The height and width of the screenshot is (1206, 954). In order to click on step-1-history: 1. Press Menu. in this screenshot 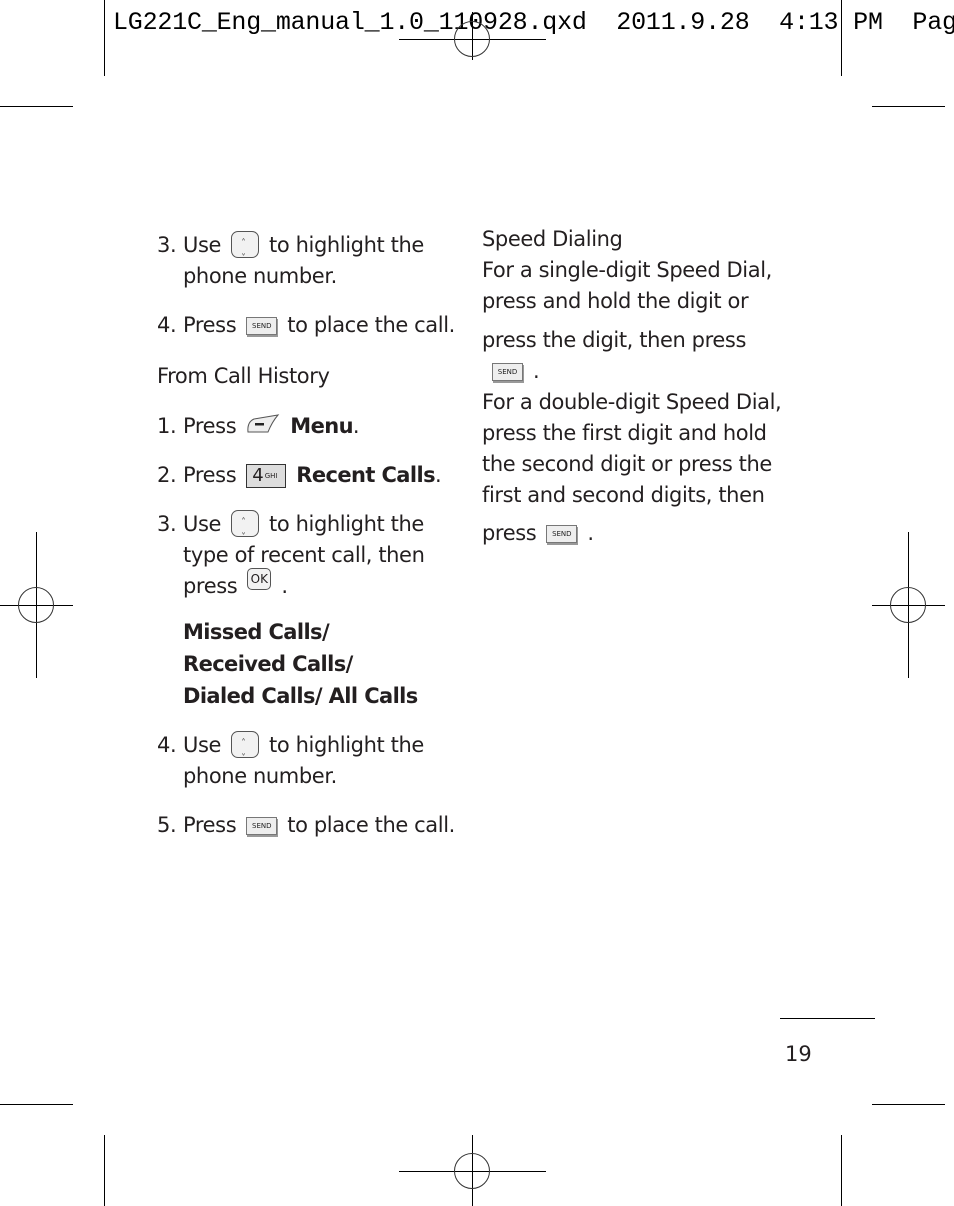, I will do `click(307, 426)`.